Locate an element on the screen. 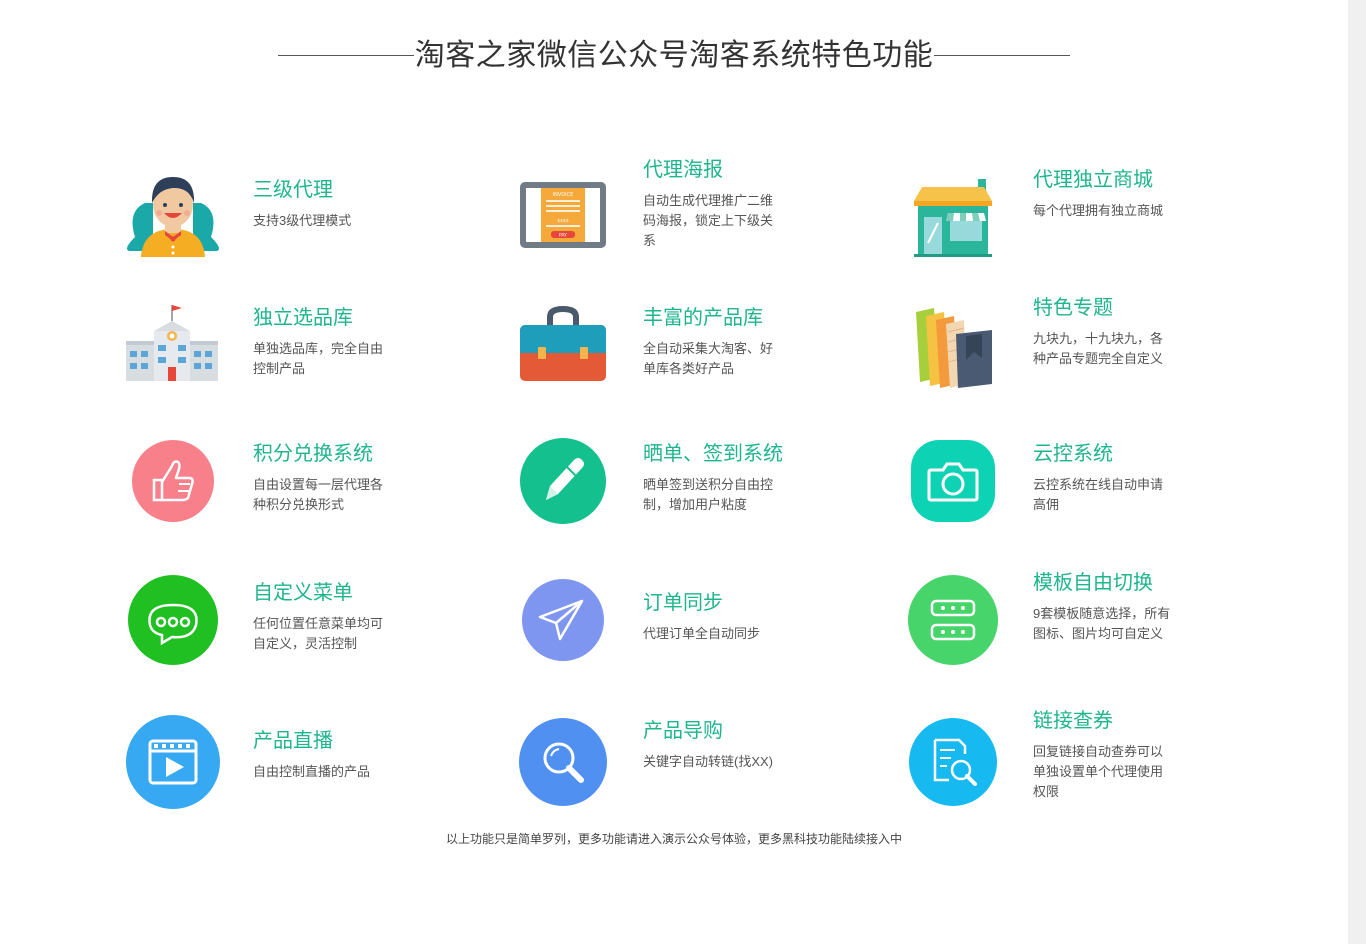  feature-title: 链接查券 is located at coordinates (1073, 721).